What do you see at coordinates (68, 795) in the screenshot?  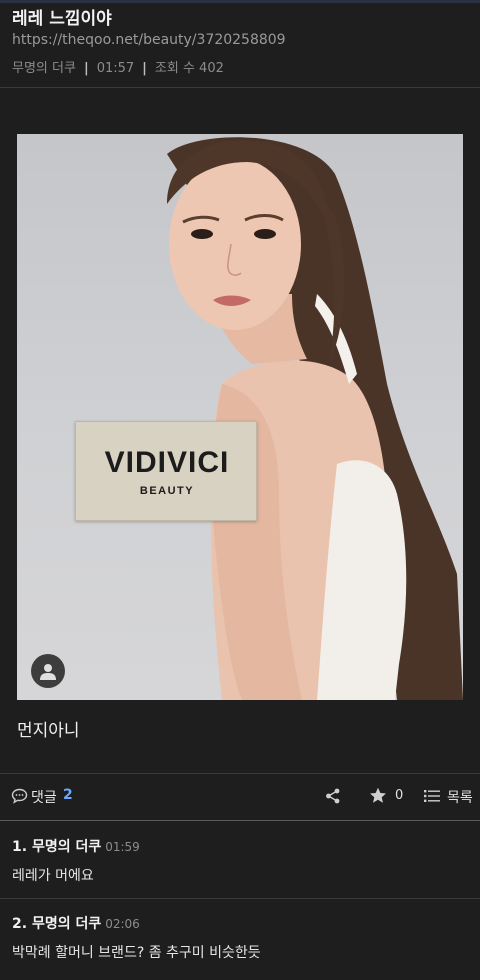 I see `comment-count: 2` at bounding box center [68, 795].